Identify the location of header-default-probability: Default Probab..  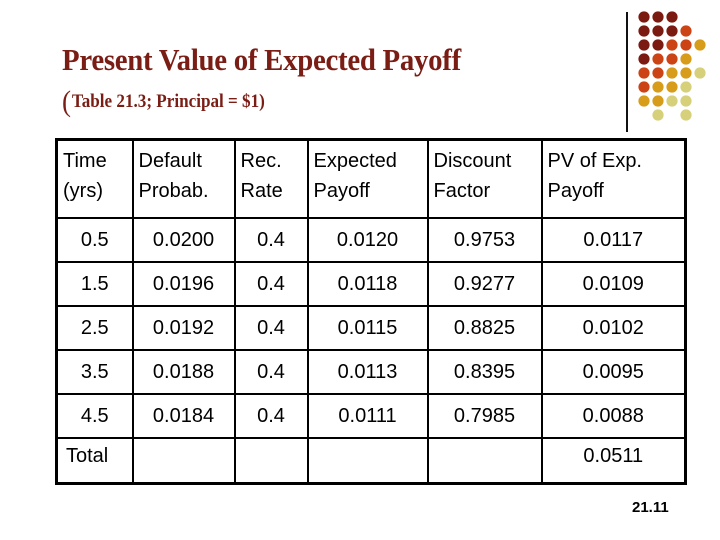
(183, 178).